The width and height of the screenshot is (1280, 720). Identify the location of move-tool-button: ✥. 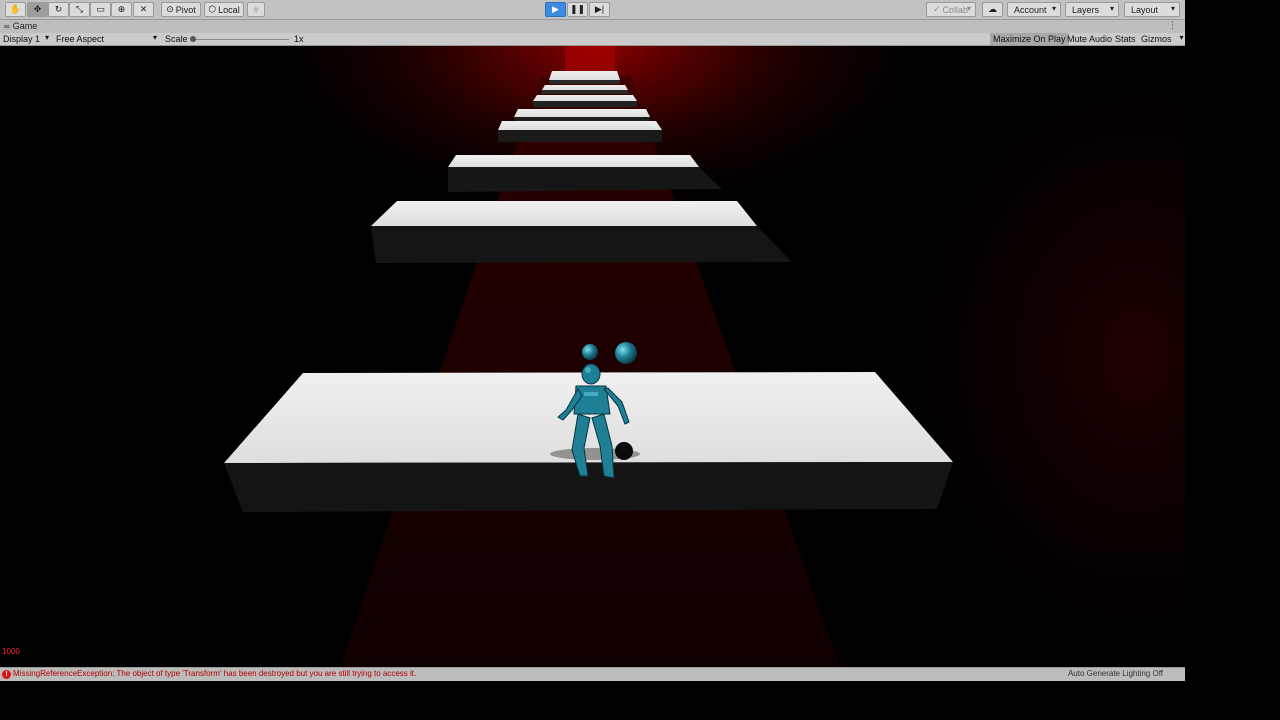
(37, 9).